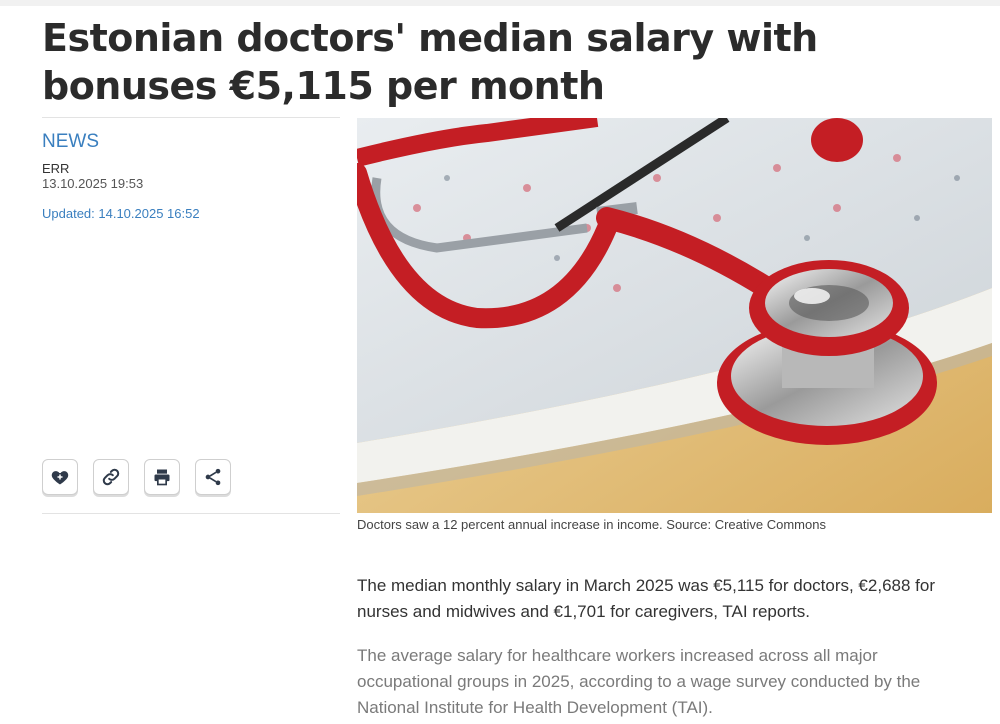 Image resolution: width=1000 pixels, height=724 pixels. What do you see at coordinates (500, 3) in the screenshot?
I see `top-bar` at bounding box center [500, 3].